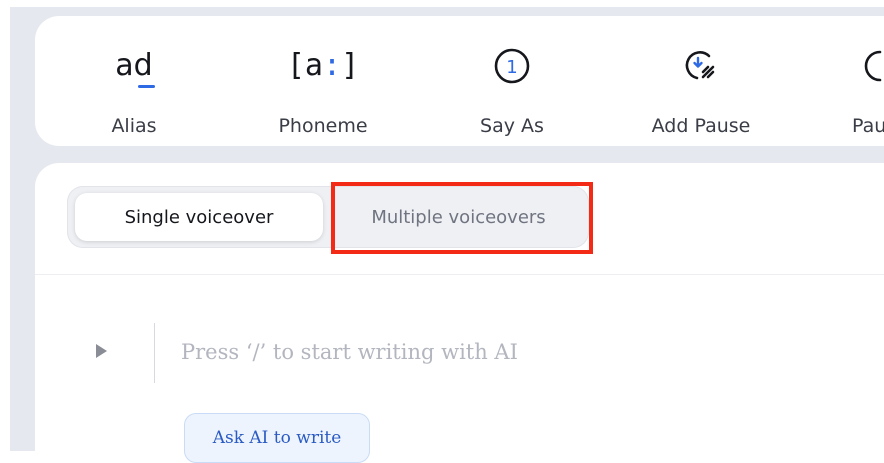 The height and width of the screenshot is (463, 884). I want to click on say-as-label: Say As, so click(512, 126).